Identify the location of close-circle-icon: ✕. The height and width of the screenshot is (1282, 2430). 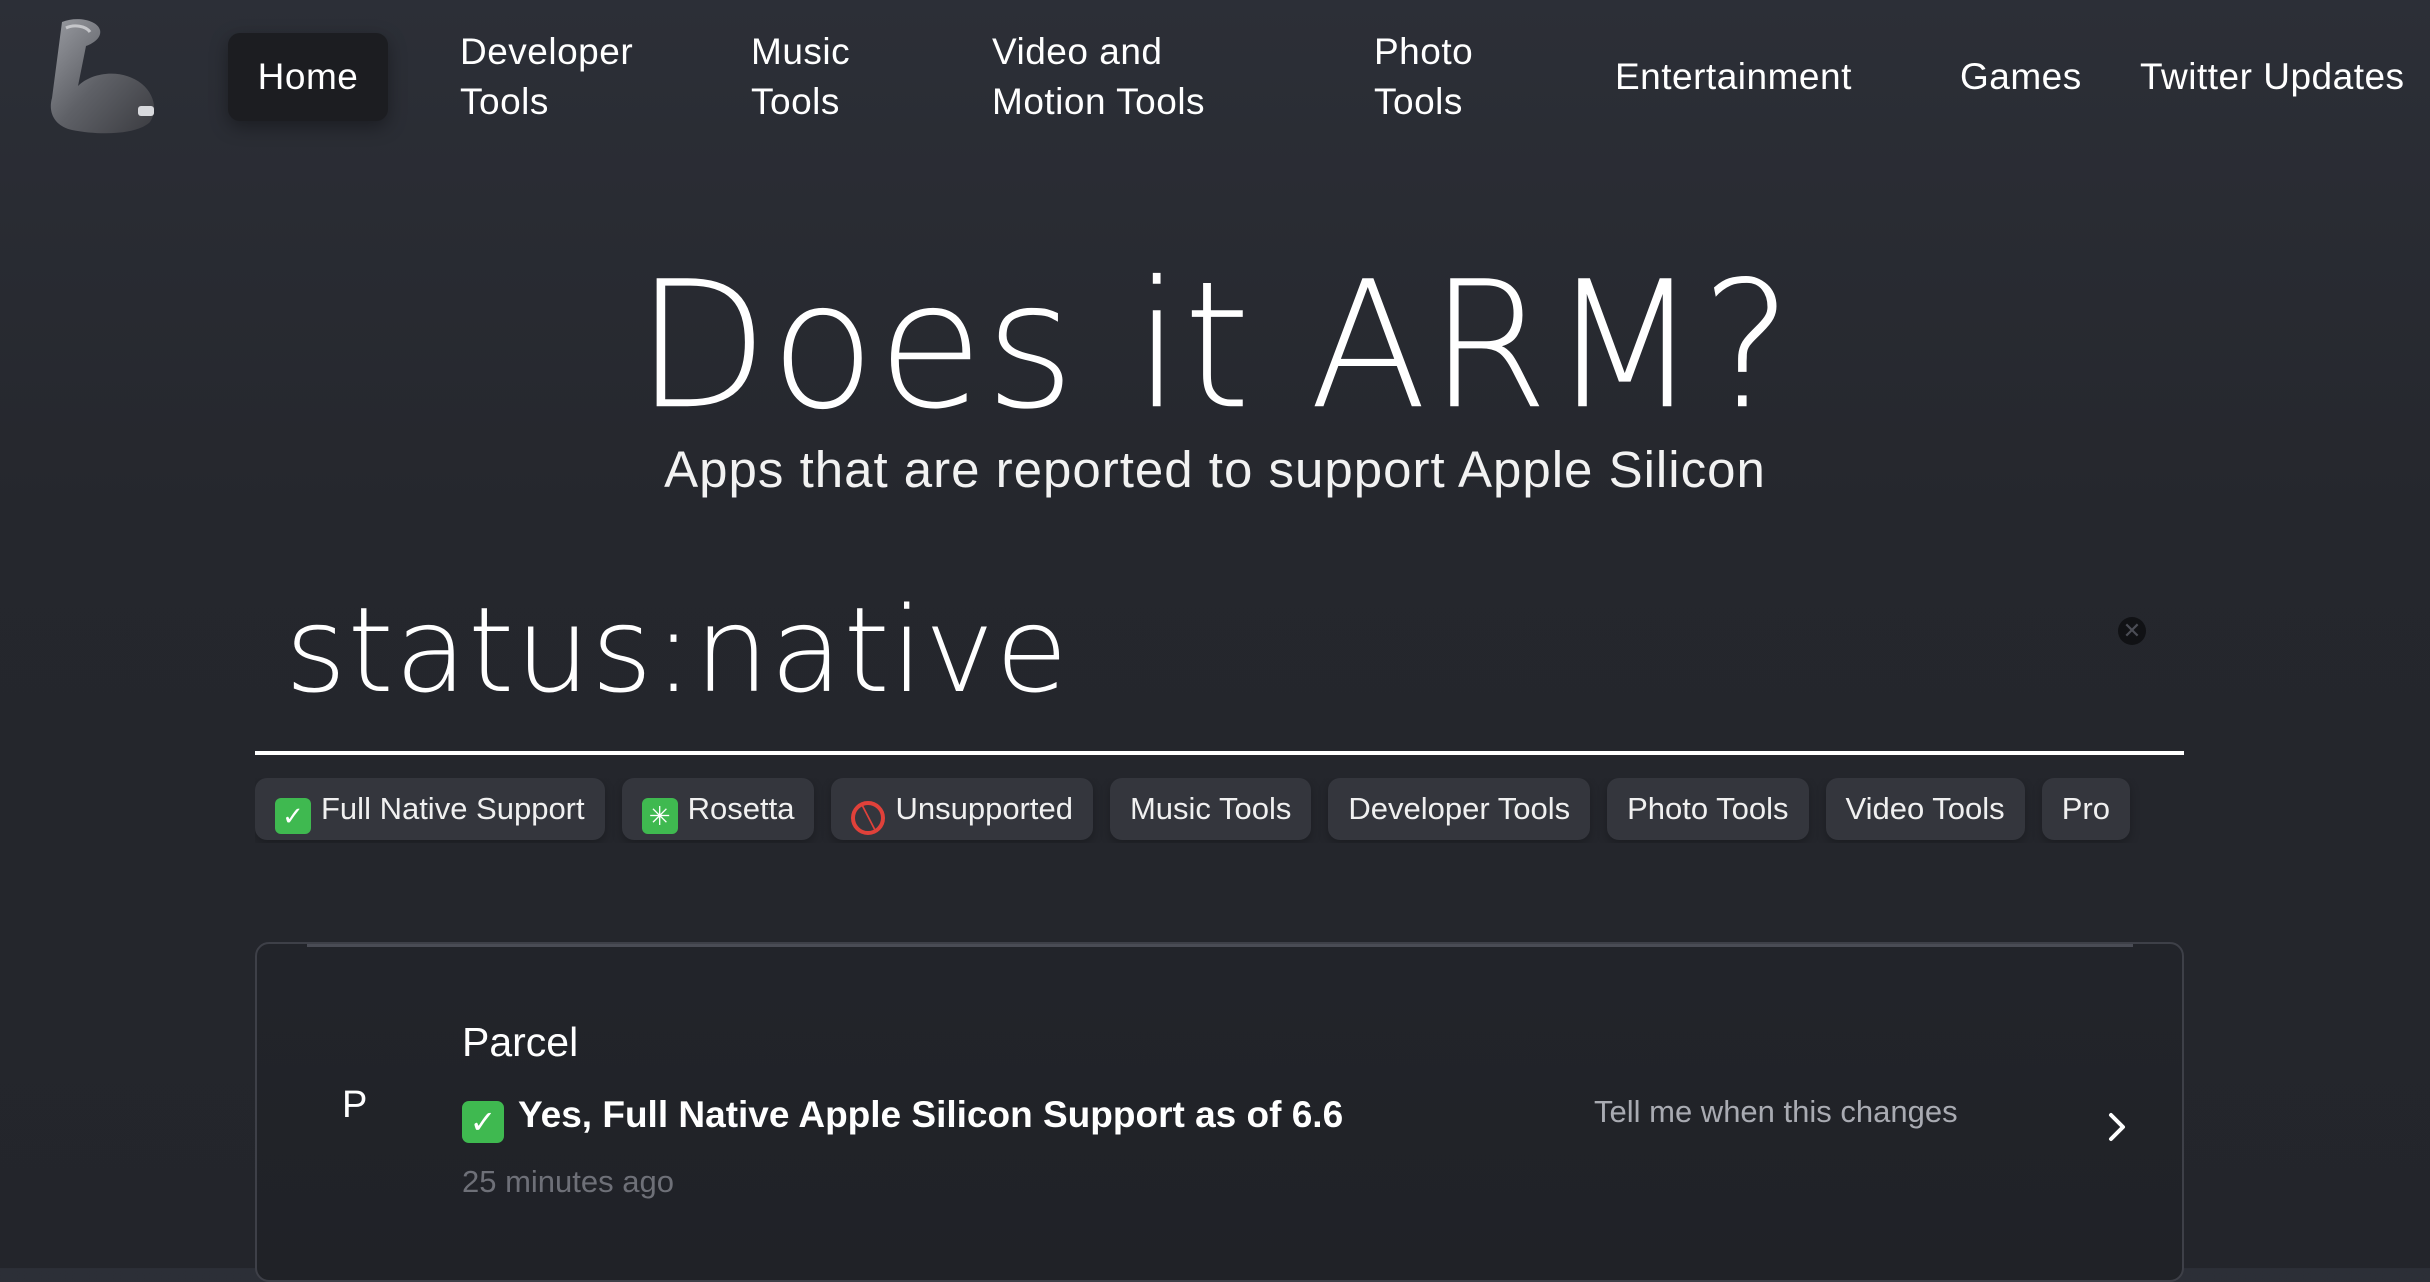
(2132, 631).